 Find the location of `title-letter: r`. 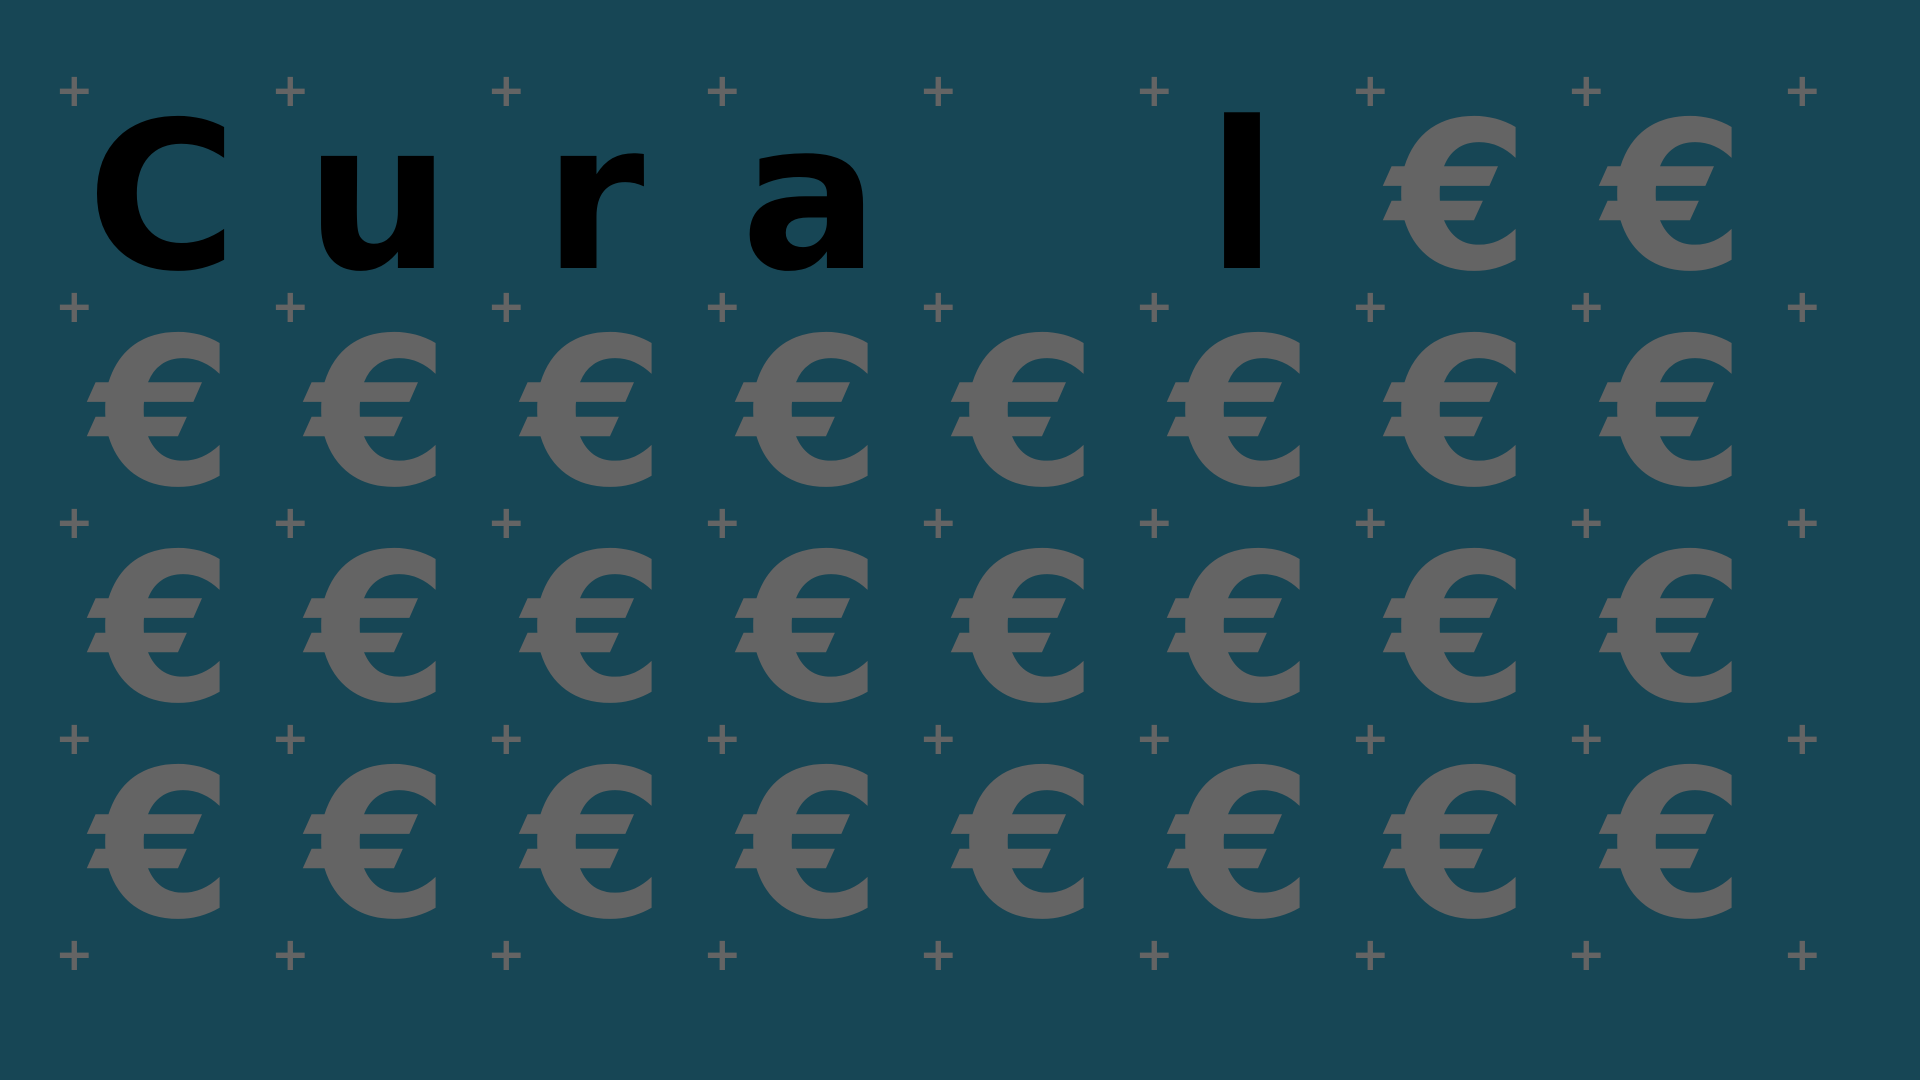

title-letter: r is located at coordinates (594, 197).